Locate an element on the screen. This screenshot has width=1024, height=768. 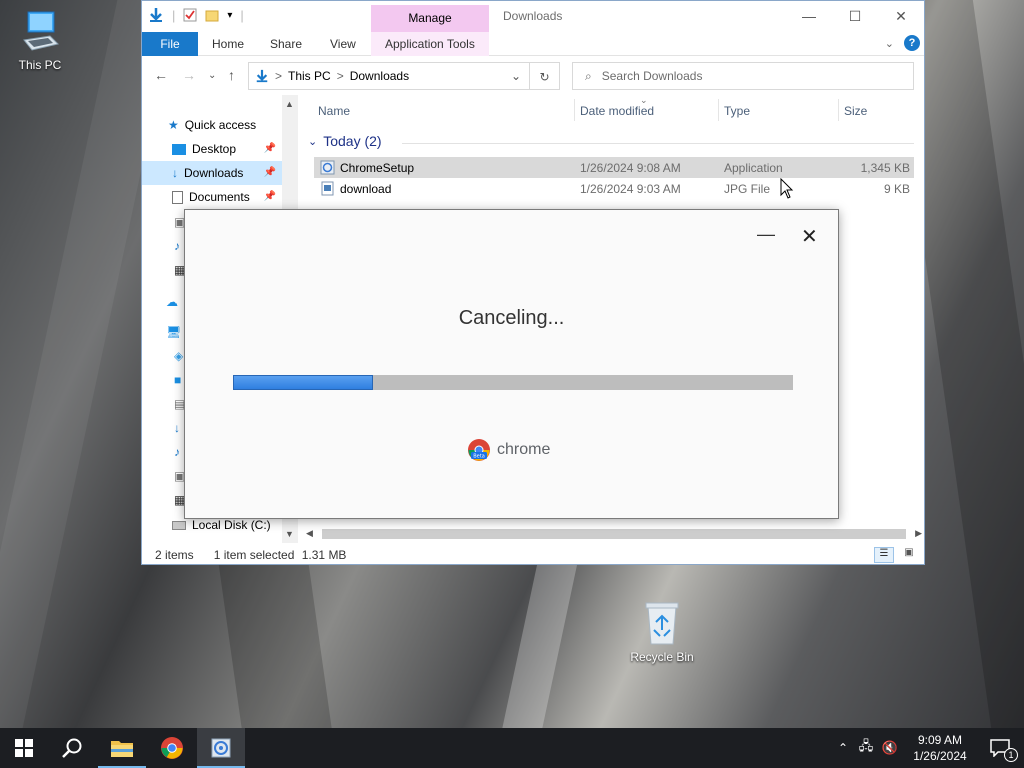
this-pc-label: This PC is located at coordinates (40, 65).